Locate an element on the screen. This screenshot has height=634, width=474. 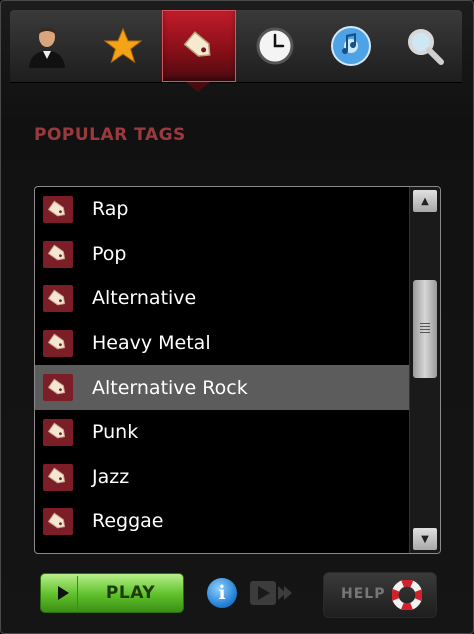
scrollbar: ▲ ▼ is located at coordinates (424, 370).